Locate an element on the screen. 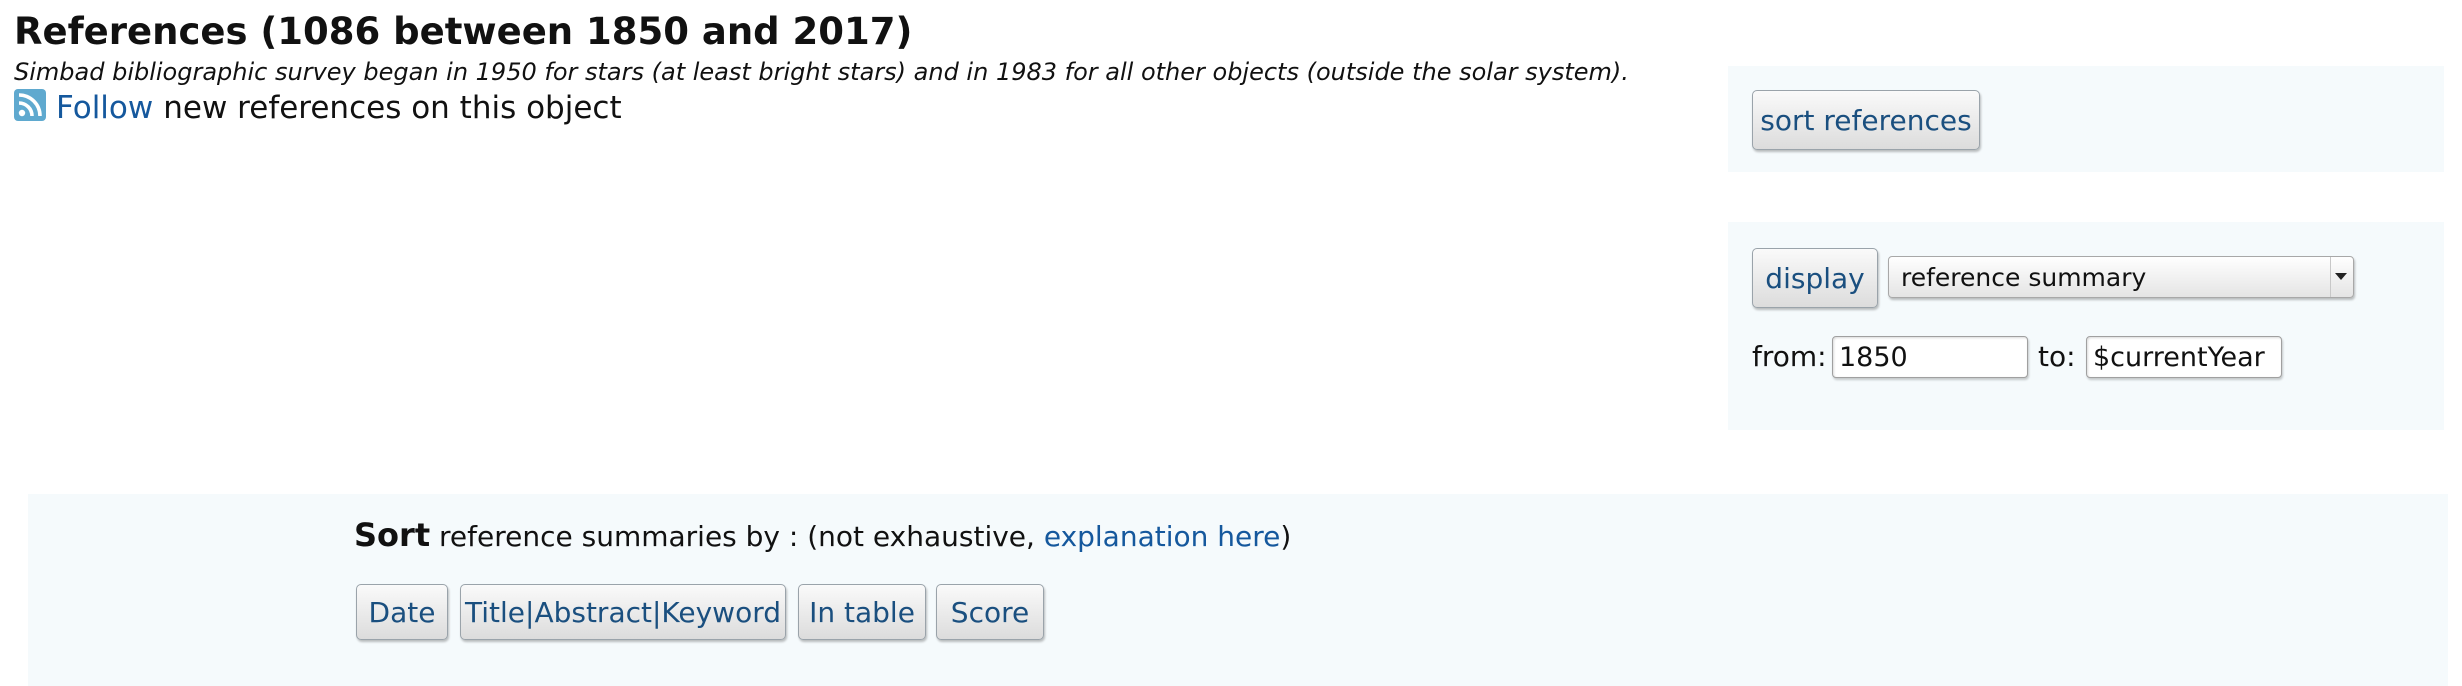  follow-link: Follow is located at coordinates (104, 108).